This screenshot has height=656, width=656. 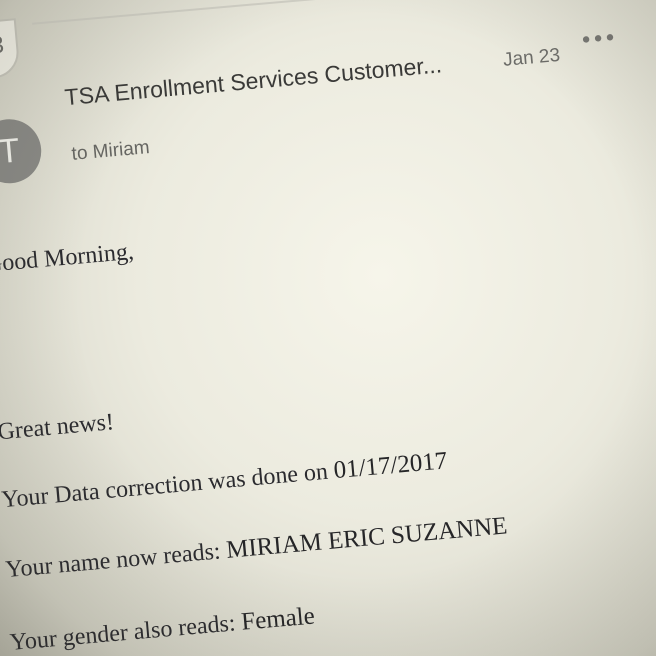 I want to click on name-value: MIRIAM ERIC SUZANNE, so click(x=367, y=538).